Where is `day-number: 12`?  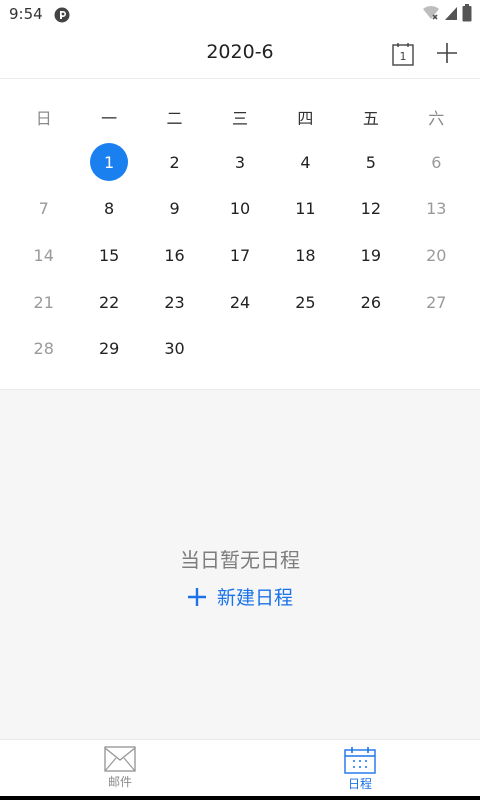
day-number: 12 is located at coordinates (371, 209).